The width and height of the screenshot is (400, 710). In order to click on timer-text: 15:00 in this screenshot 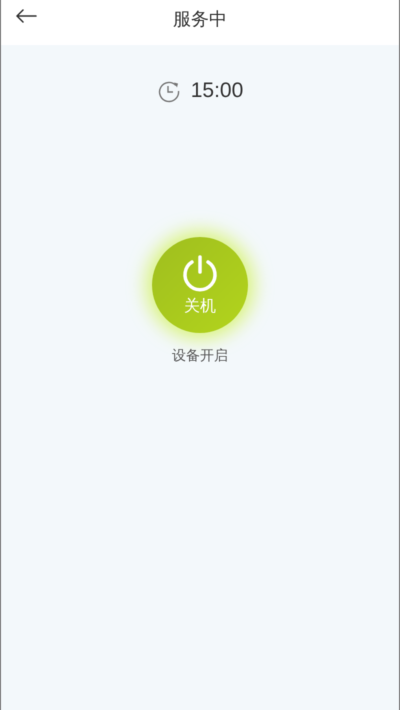, I will do `click(217, 91)`.